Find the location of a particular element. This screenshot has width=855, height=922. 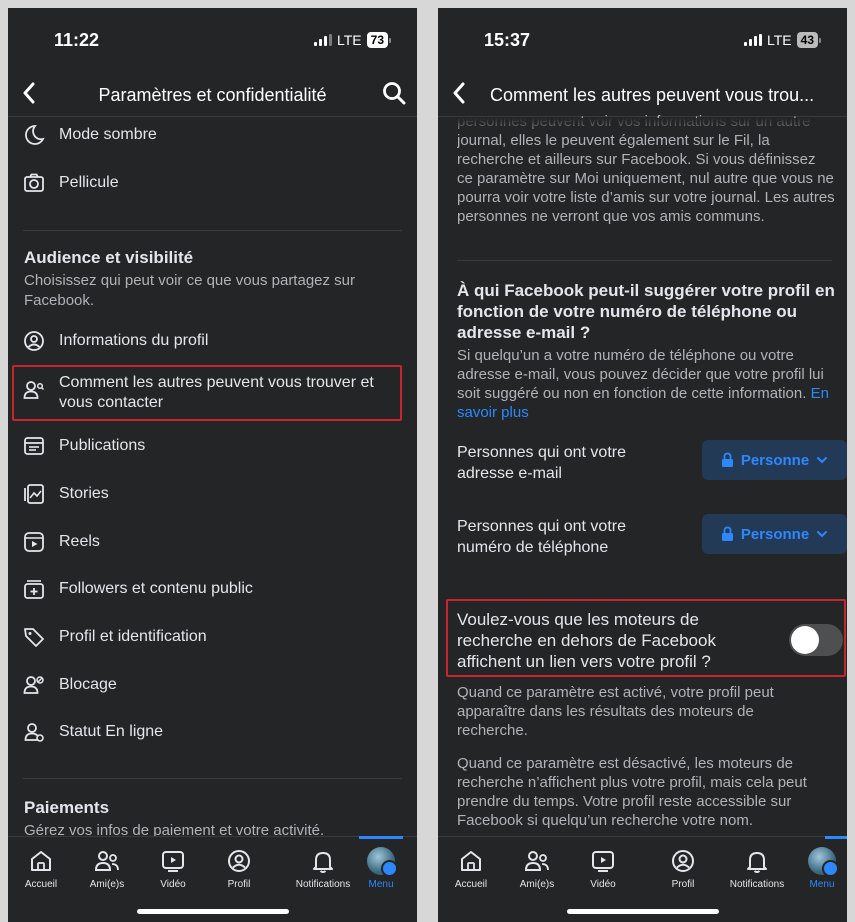

menu-item-reels: Reels is located at coordinates (212, 542).